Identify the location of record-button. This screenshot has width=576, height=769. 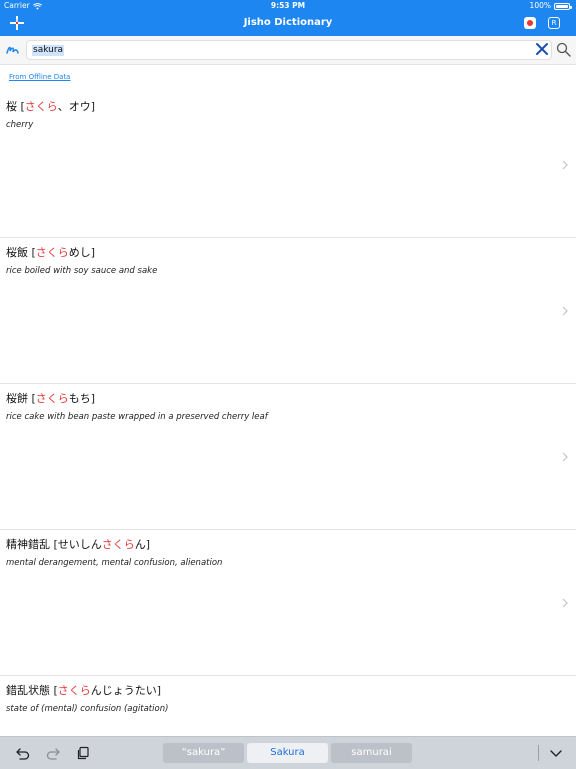
(530, 23).